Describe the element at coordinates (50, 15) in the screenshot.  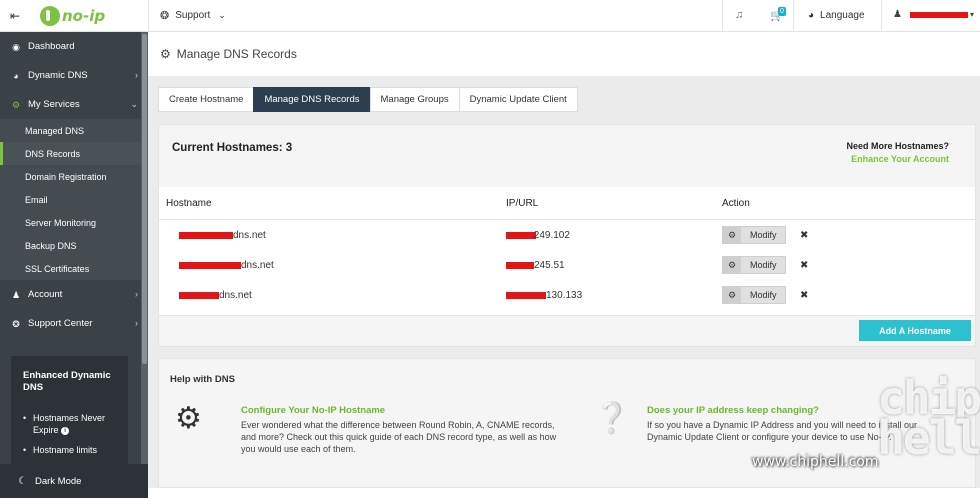
I see `noip-logo-mark-icon` at that location.